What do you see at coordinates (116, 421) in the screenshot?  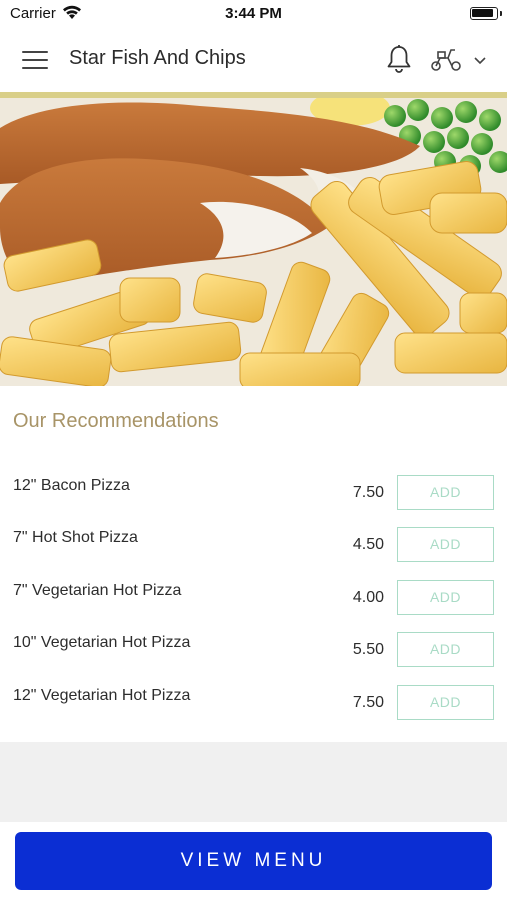 I see `recommendations-title: Our Recommendations` at bounding box center [116, 421].